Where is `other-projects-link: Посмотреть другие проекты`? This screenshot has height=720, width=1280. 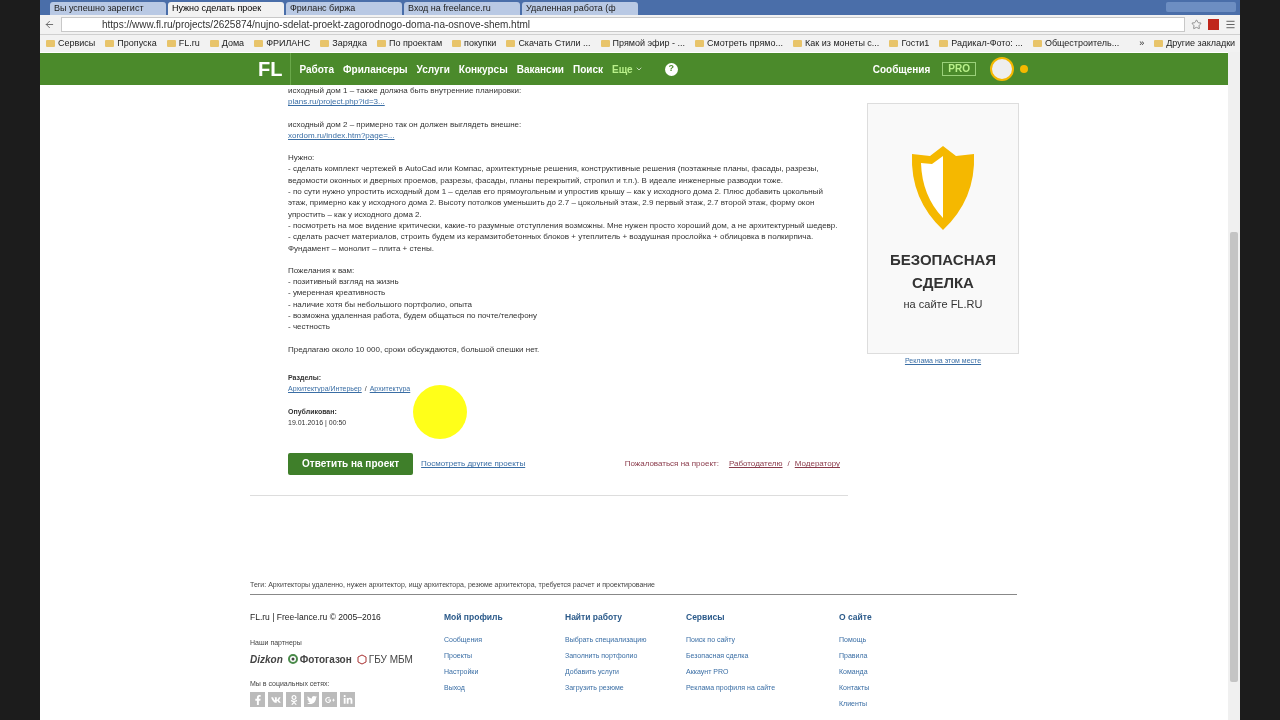 other-projects-link: Посмотреть другие проекты is located at coordinates (473, 464).